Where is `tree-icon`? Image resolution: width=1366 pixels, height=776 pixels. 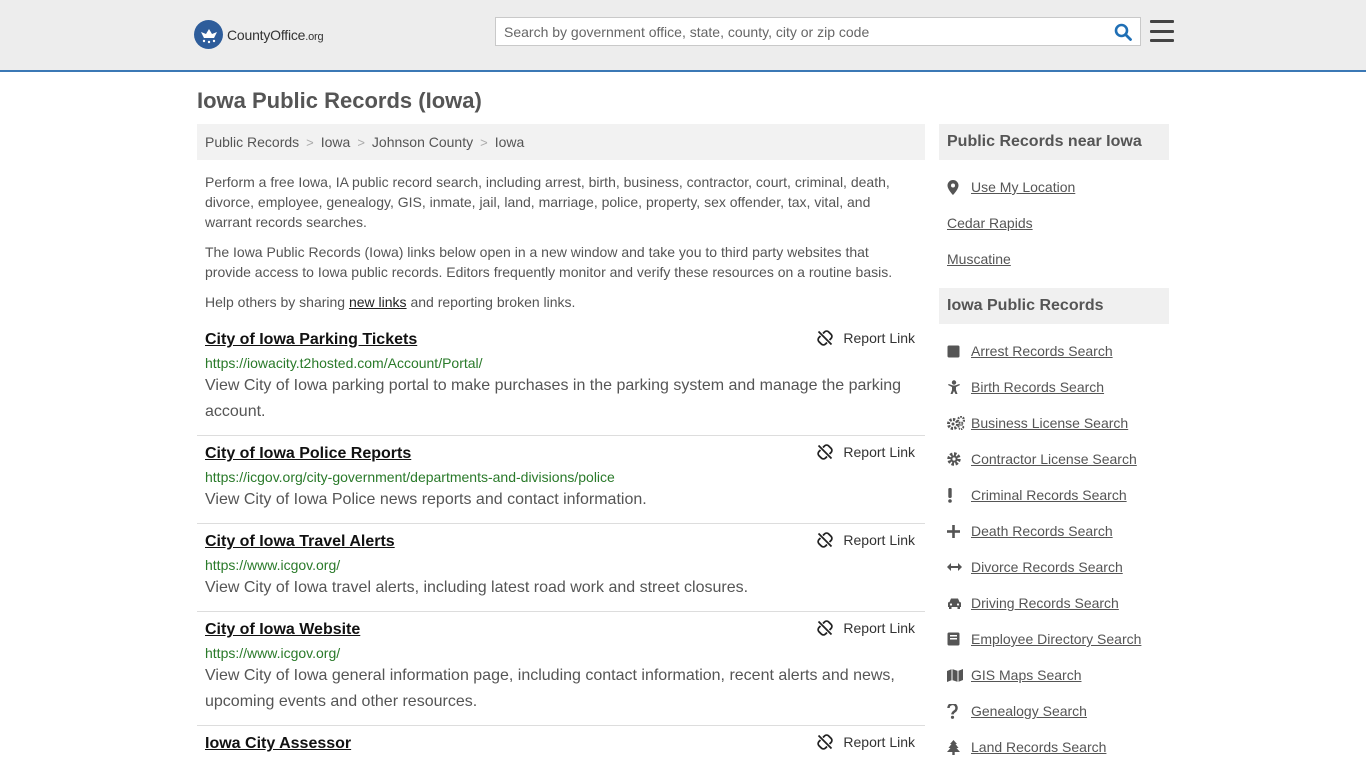 tree-icon is located at coordinates (959, 747).